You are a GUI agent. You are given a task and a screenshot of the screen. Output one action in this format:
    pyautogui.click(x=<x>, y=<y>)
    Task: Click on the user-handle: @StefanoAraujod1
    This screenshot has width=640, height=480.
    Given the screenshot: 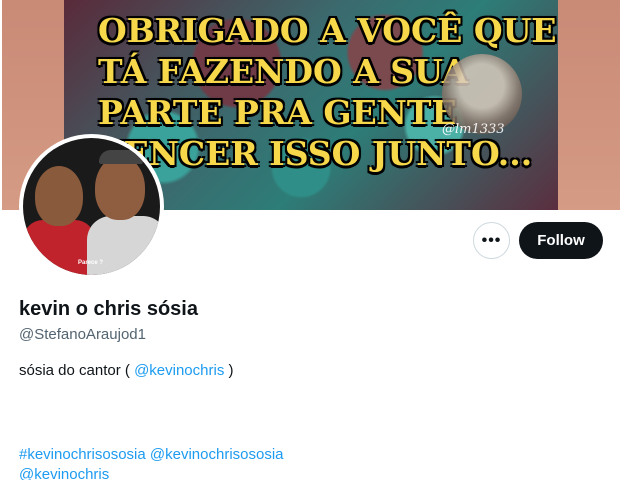 What is the action you would take?
    pyautogui.click(x=82, y=334)
    